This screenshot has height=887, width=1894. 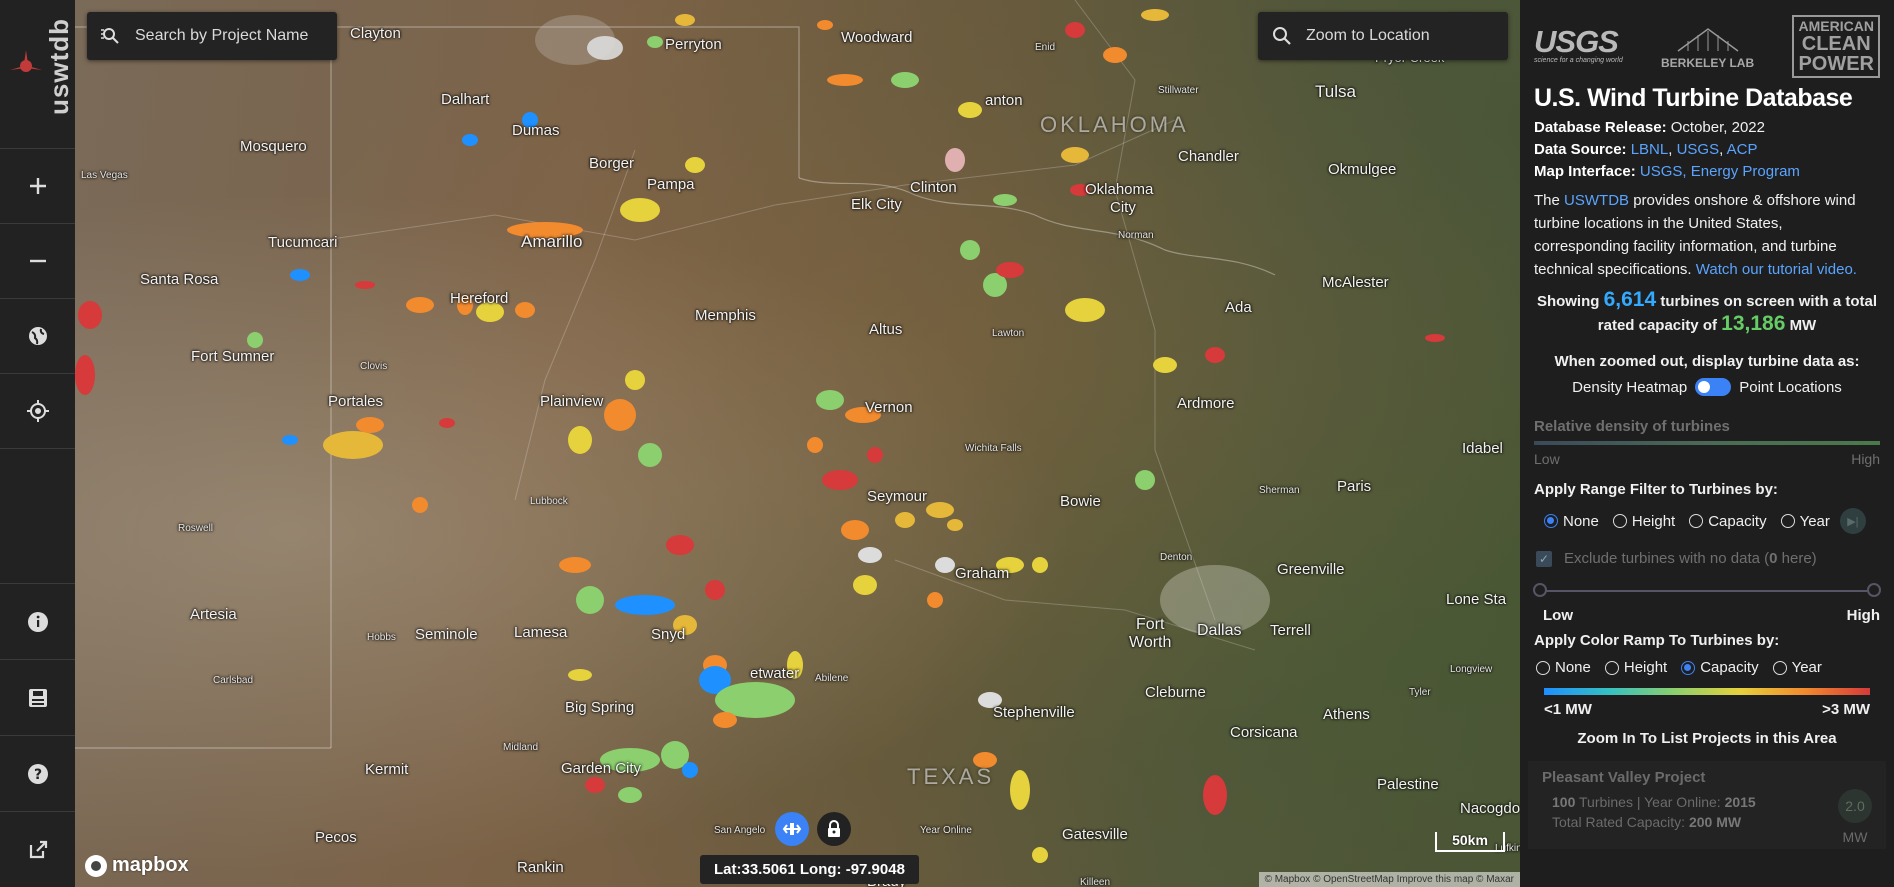 I want to click on radio-label: Capacity, so click(x=1737, y=521).